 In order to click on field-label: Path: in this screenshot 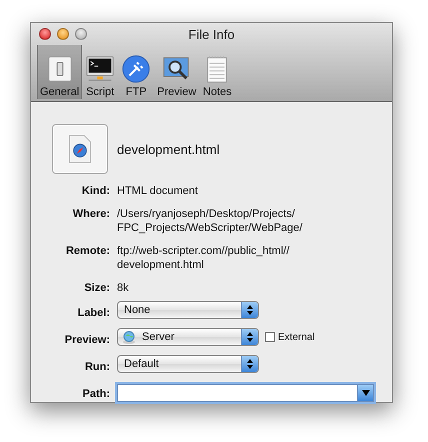, I will do `click(96, 394)`.